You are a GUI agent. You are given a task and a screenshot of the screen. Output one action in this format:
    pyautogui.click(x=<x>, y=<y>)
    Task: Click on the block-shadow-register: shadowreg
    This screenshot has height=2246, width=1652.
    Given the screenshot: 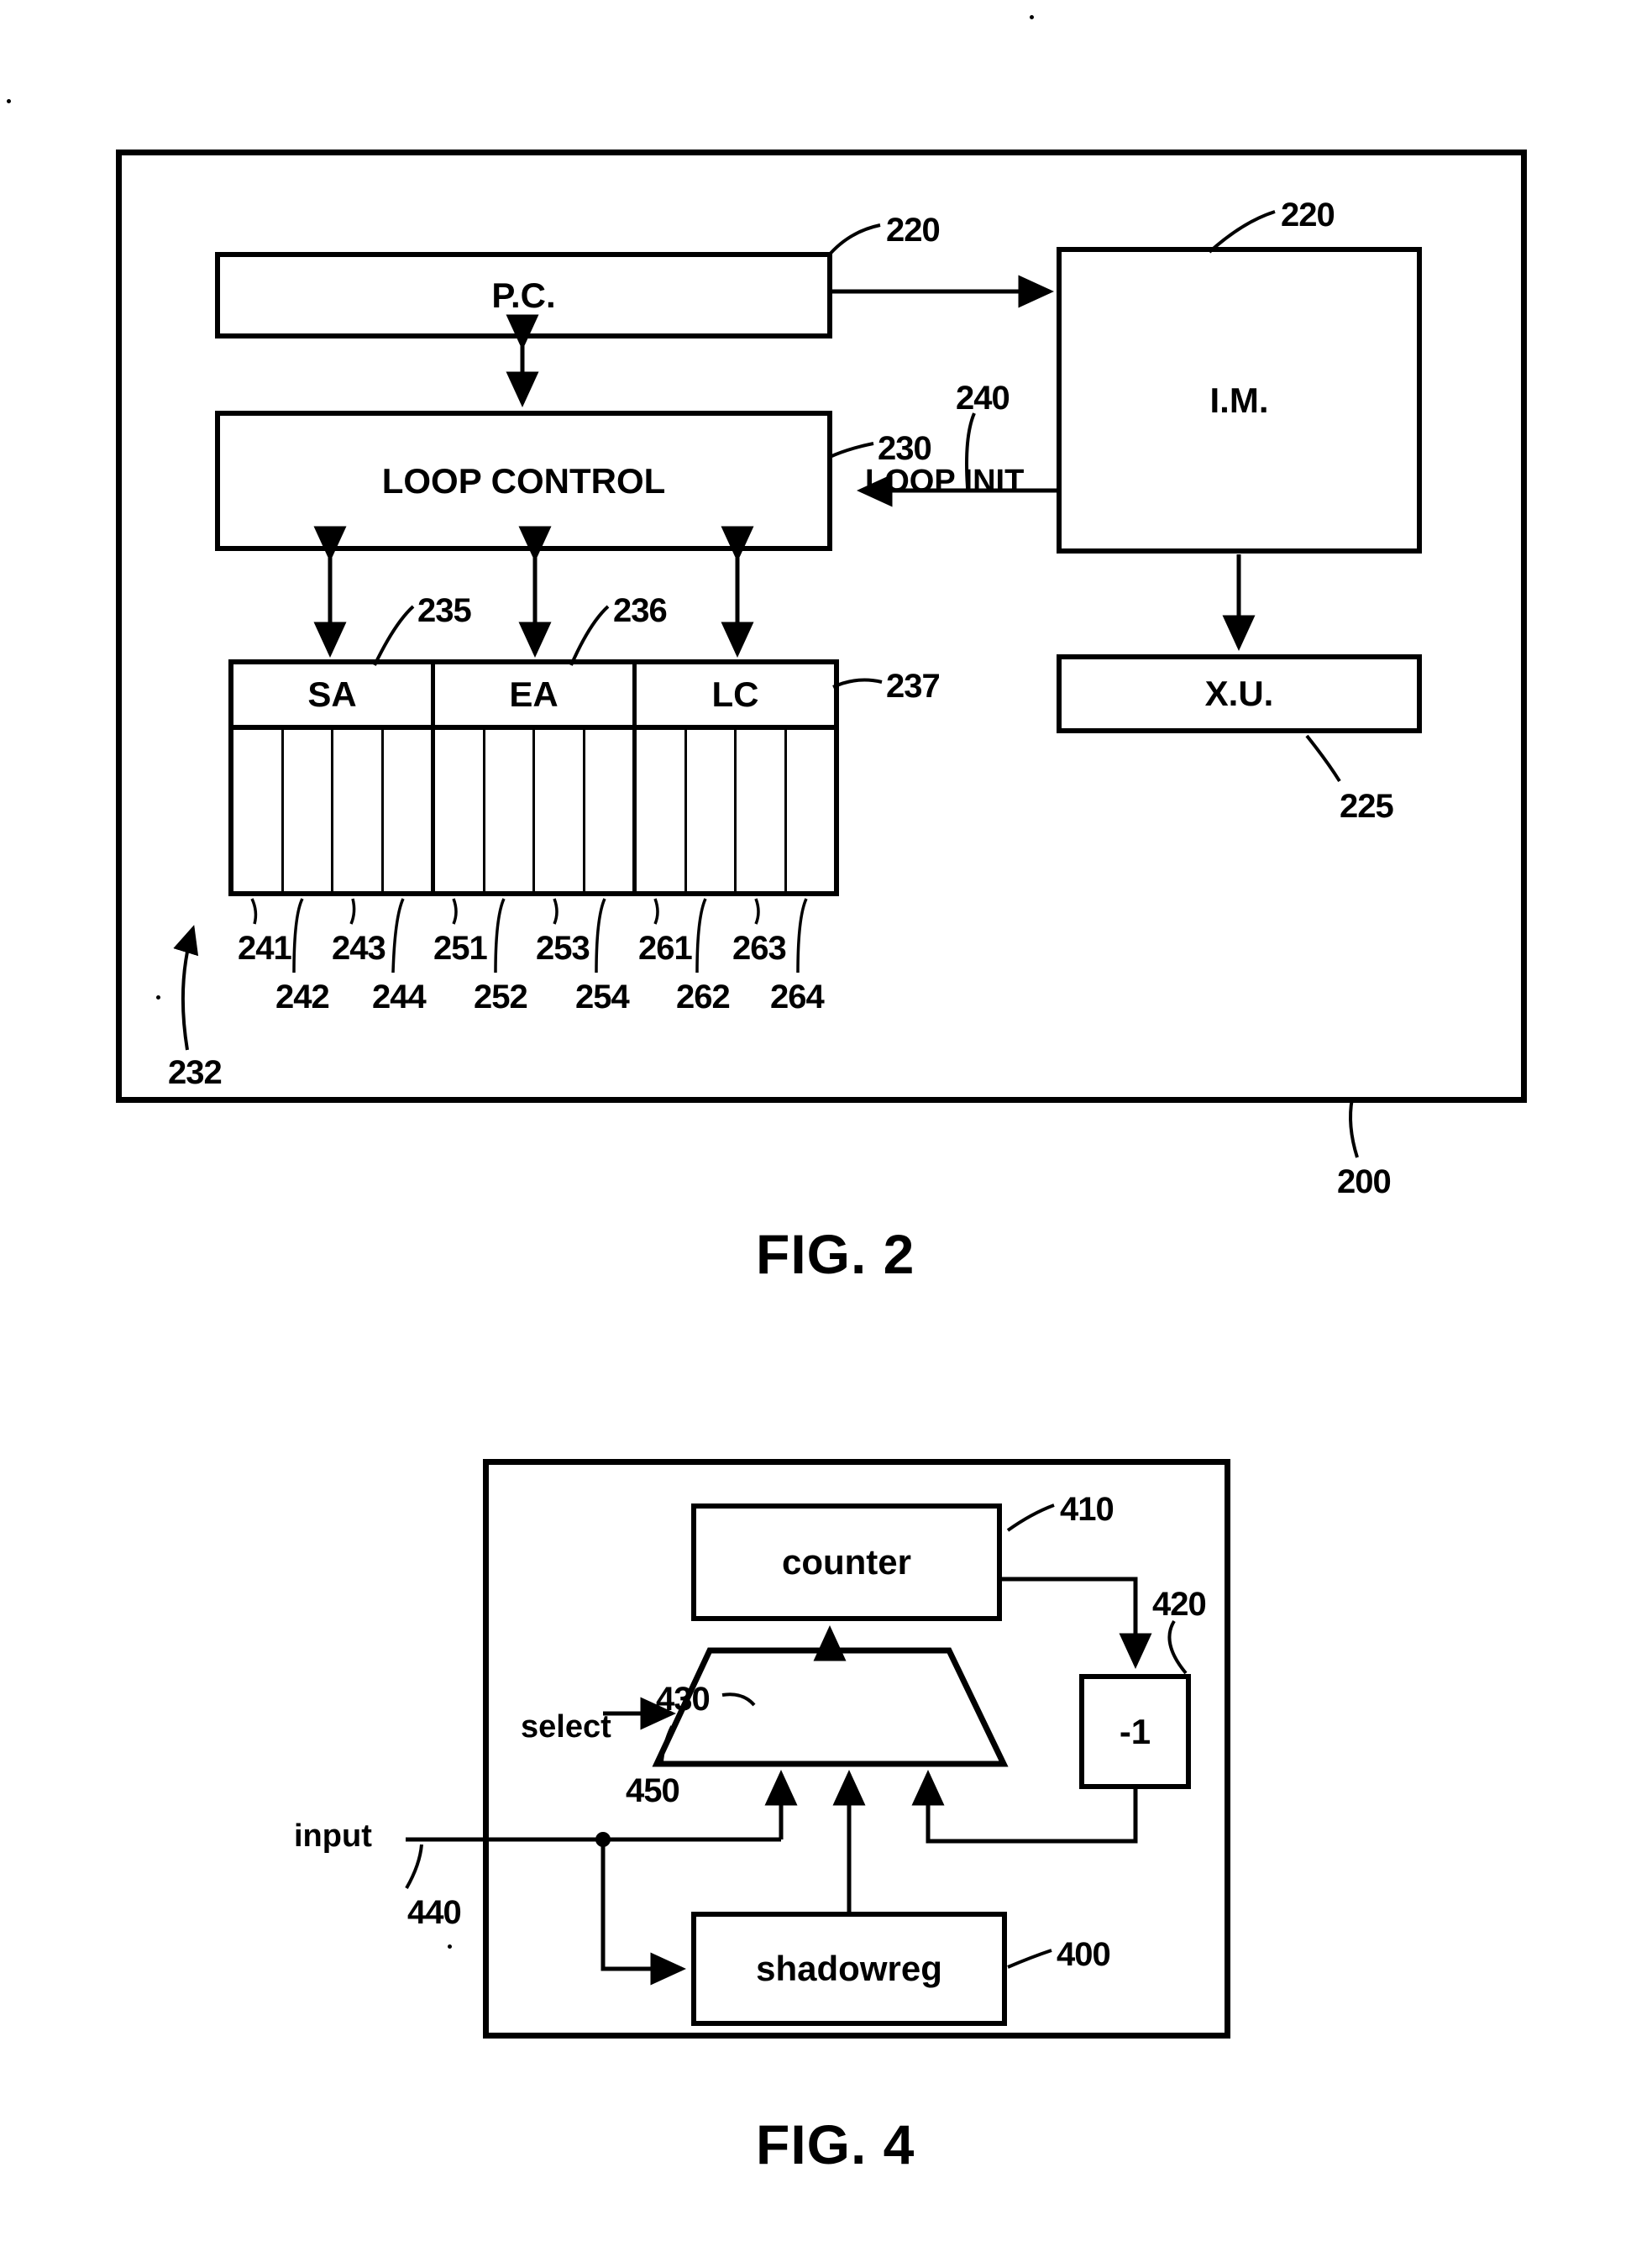 What is the action you would take?
    pyautogui.click(x=849, y=1969)
    